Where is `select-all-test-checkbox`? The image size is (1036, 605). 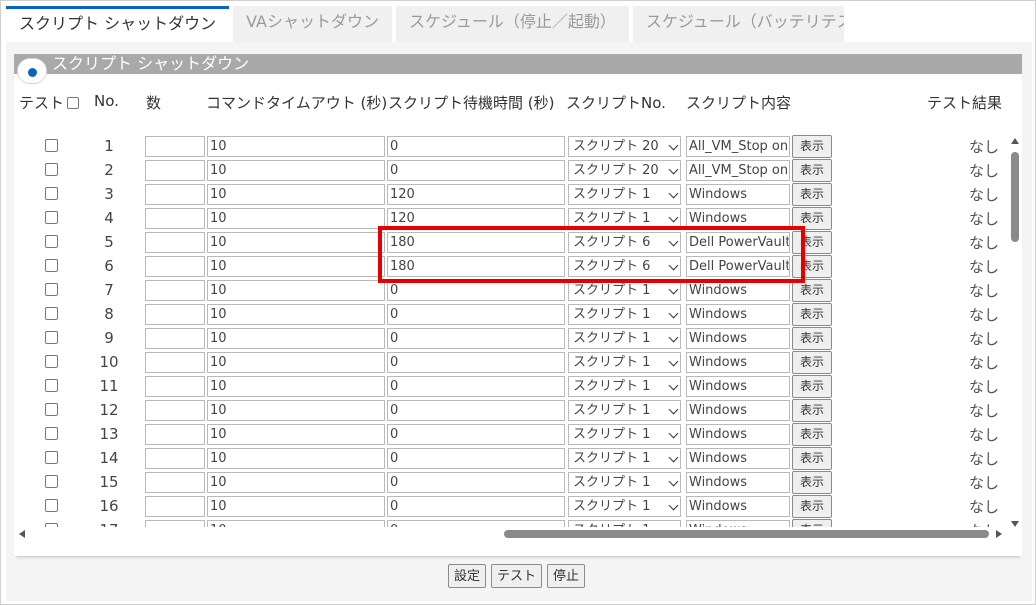
select-all-test-checkbox is located at coordinates (73, 103).